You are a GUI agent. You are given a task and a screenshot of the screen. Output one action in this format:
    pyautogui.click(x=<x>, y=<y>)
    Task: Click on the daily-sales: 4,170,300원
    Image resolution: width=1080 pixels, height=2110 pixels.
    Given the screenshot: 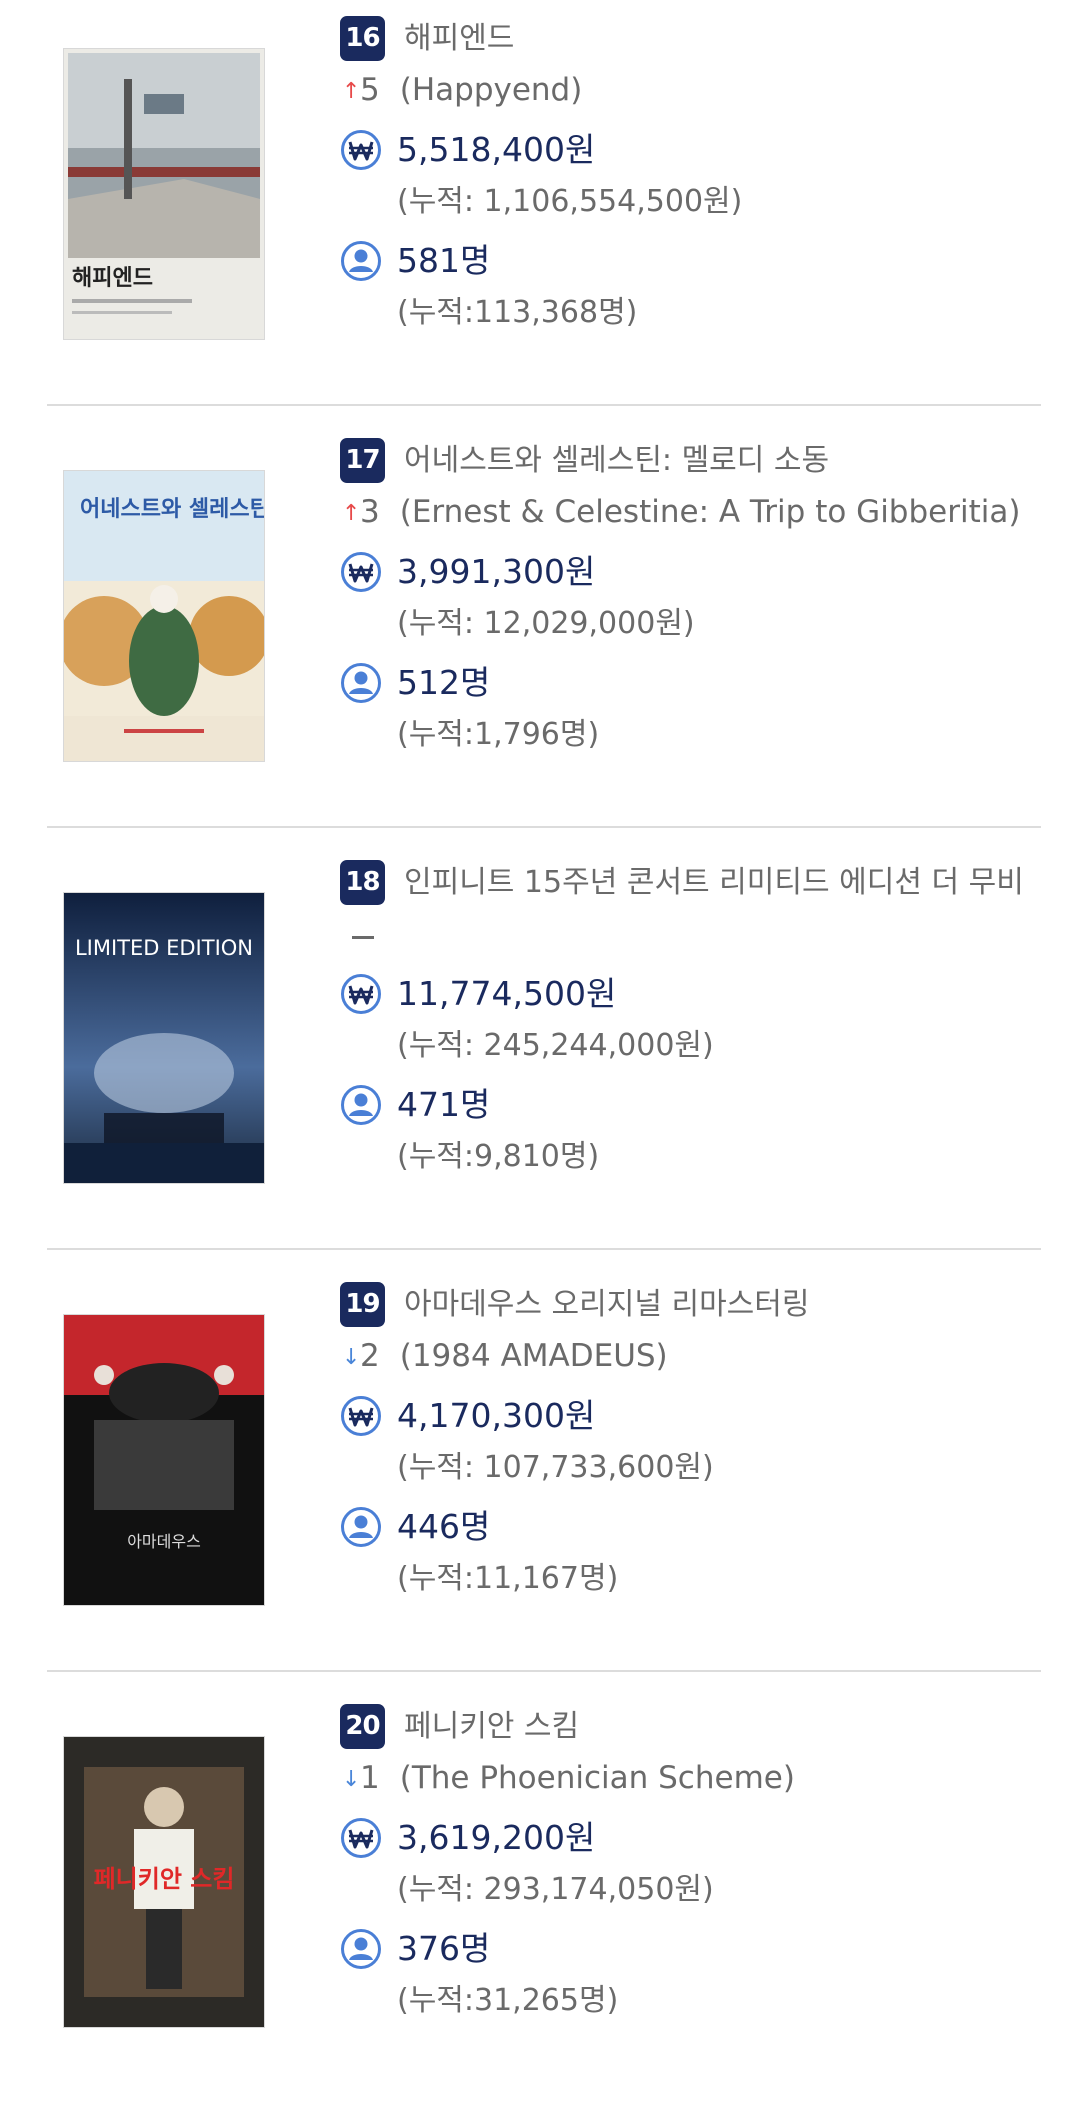 What is the action you would take?
    pyautogui.click(x=496, y=1415)
    